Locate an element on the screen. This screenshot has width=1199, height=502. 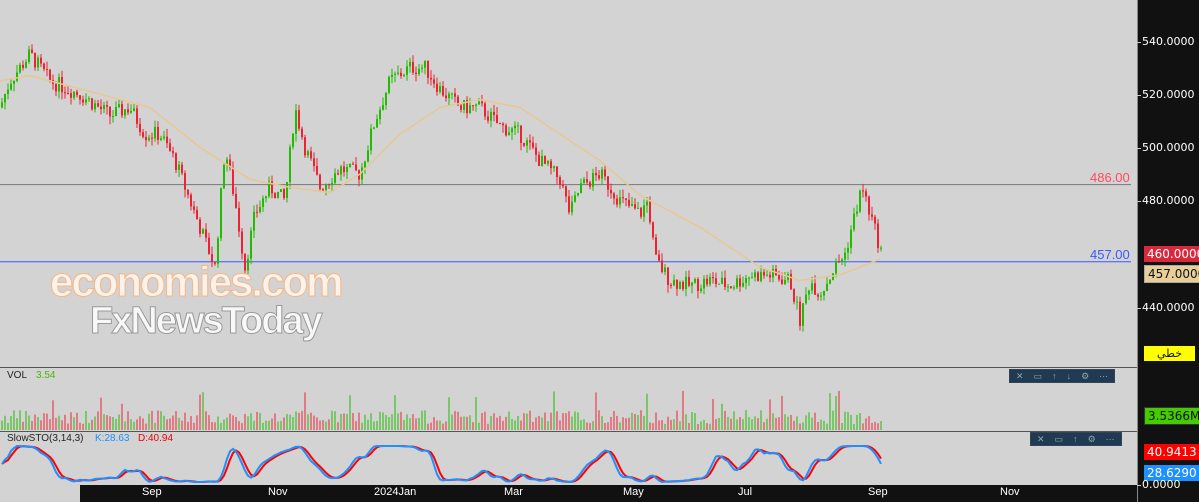
stochastic-k: K:28.63 is located at coordinates (112, 438).